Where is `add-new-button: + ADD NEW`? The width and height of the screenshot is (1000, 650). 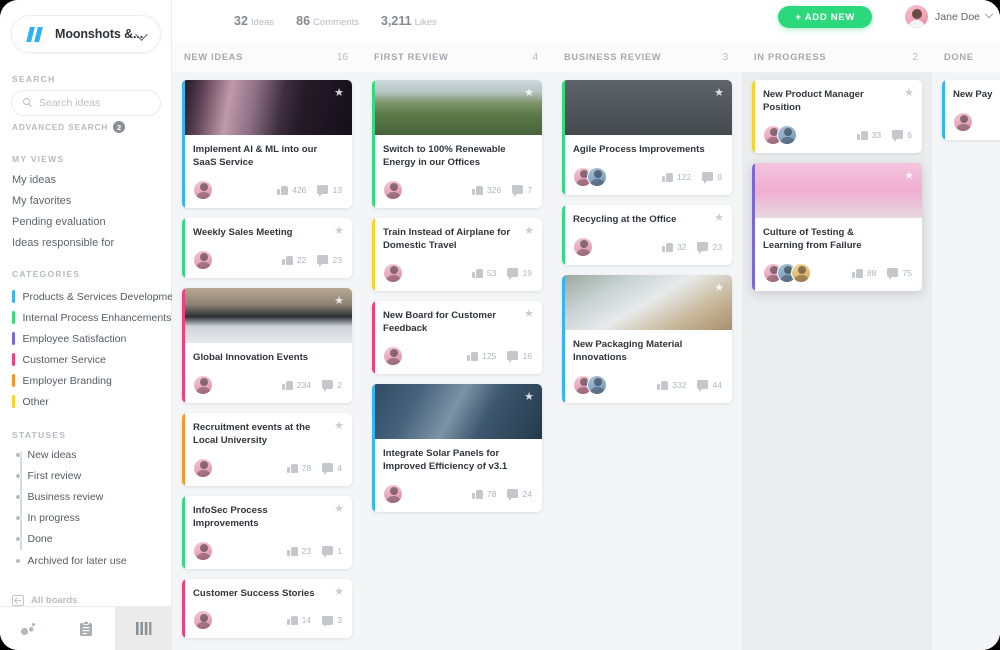
add-new-button: + ADD NEW is located at coordinates (825, 17).